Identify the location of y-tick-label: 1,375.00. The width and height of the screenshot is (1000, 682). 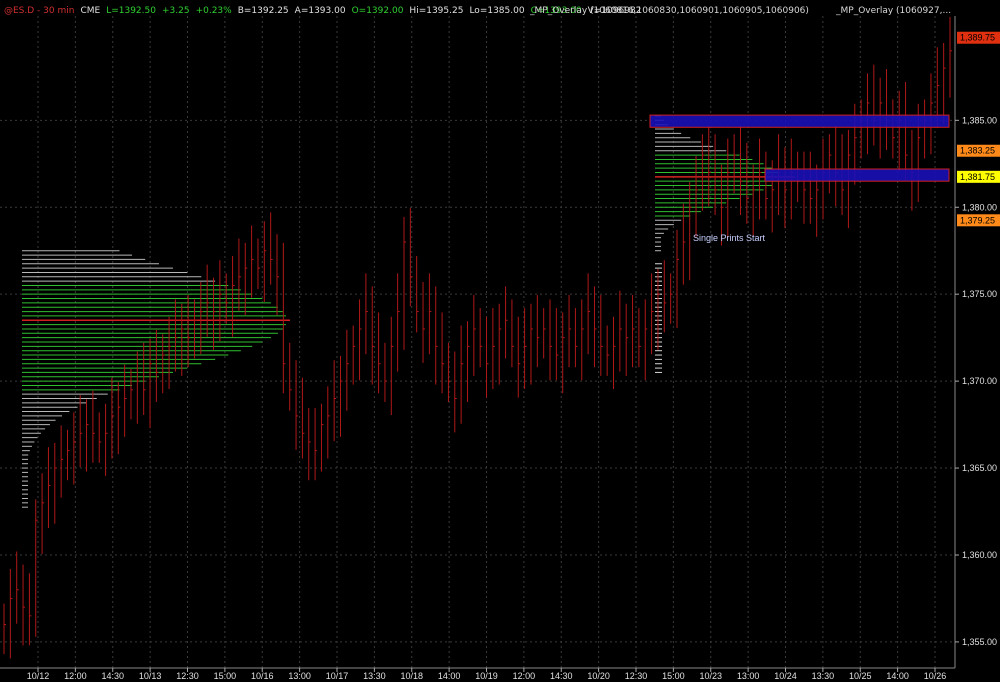
(979, 294).